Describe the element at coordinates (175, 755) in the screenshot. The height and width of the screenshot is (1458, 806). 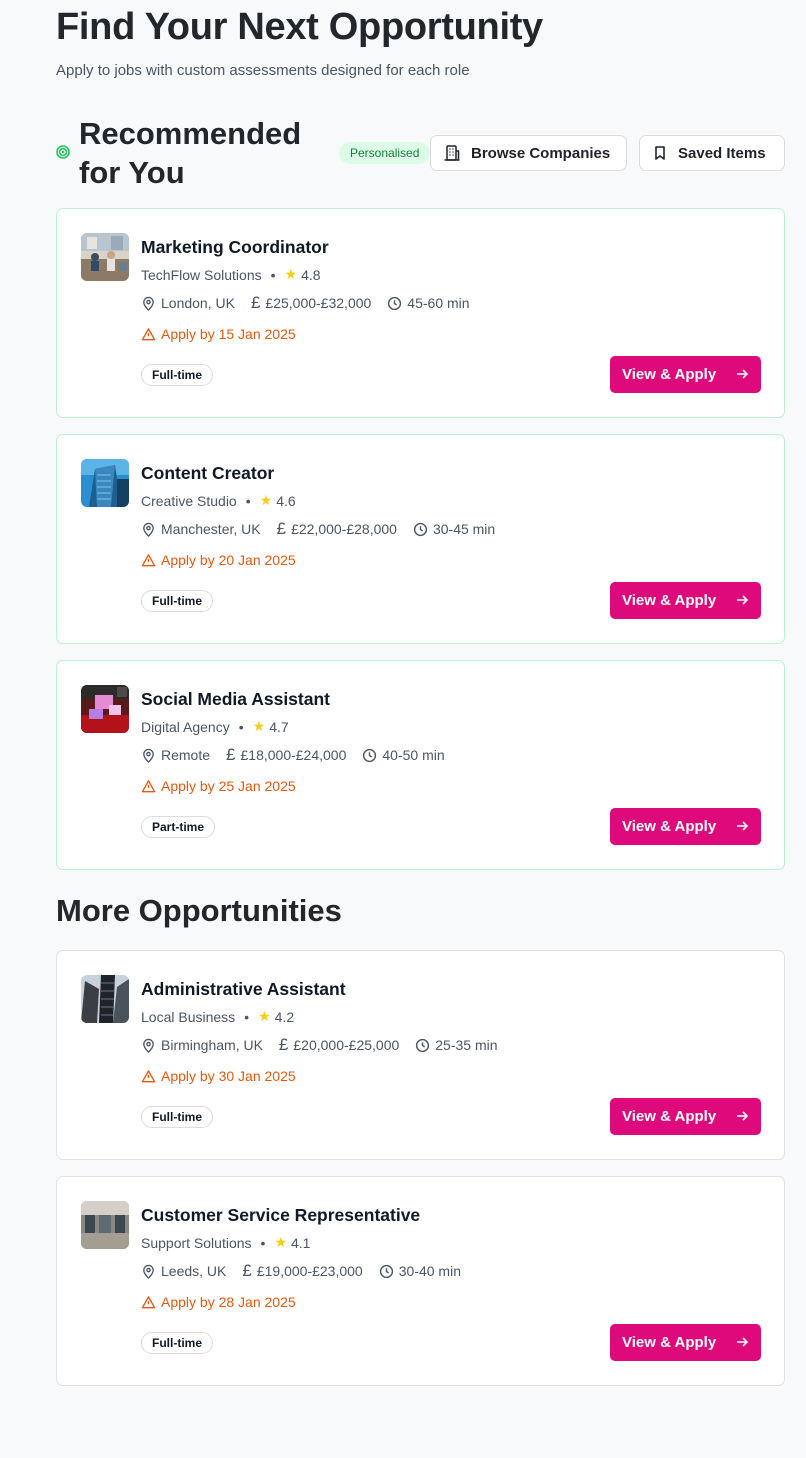
I see `location: Remote` at that location.